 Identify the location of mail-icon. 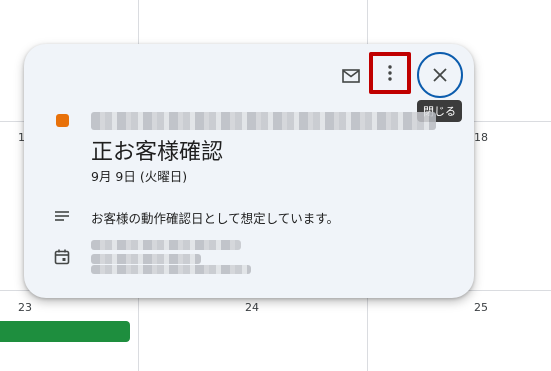
(351, 76).